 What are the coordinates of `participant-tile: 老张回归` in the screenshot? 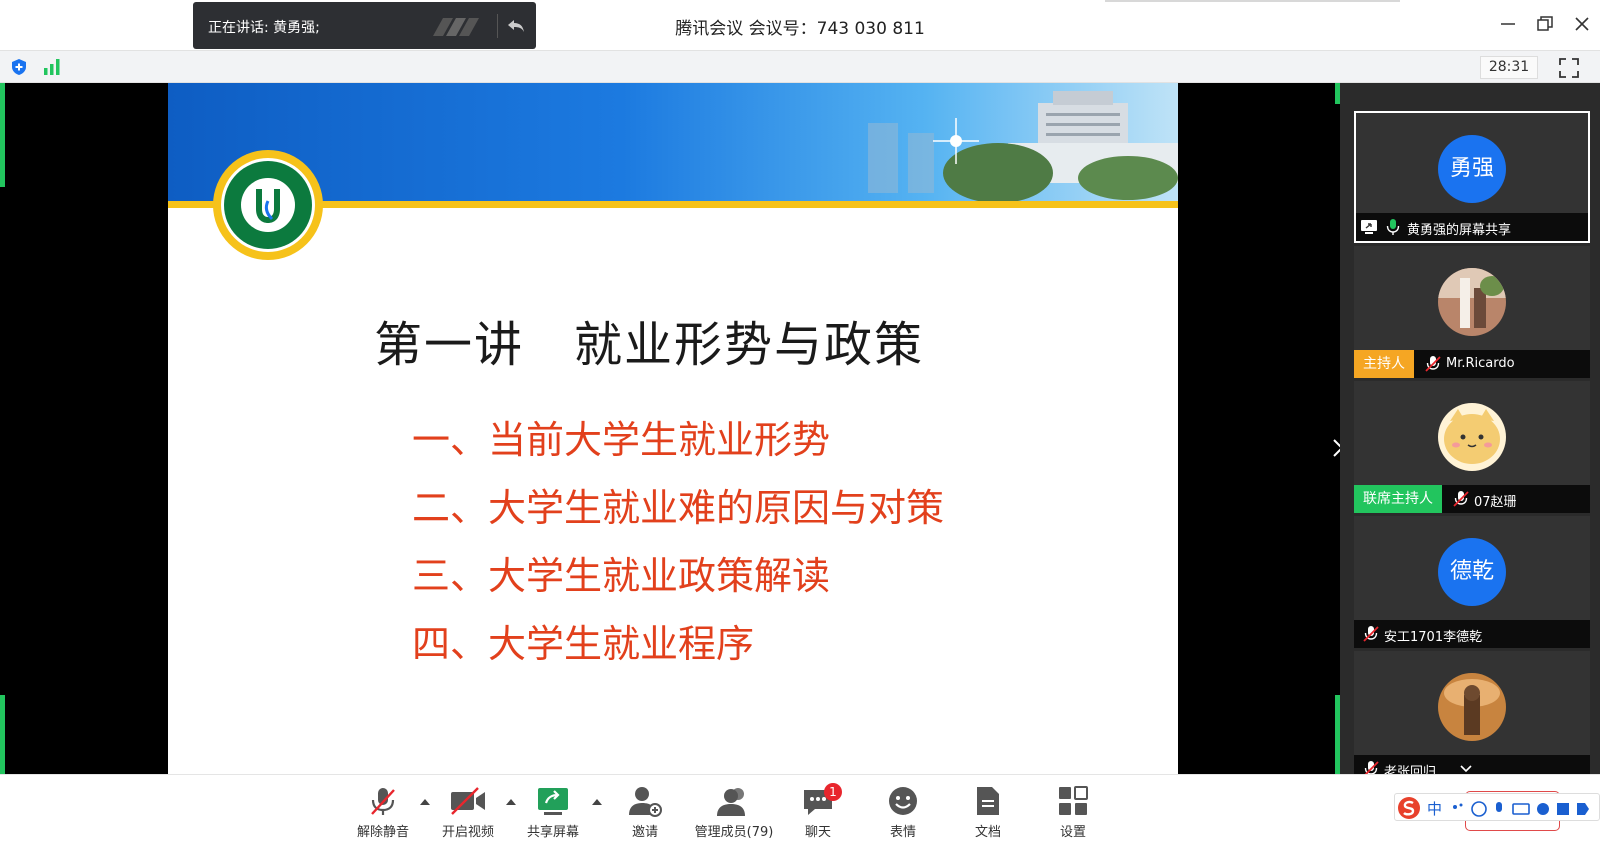 It's located at (1472, 712).